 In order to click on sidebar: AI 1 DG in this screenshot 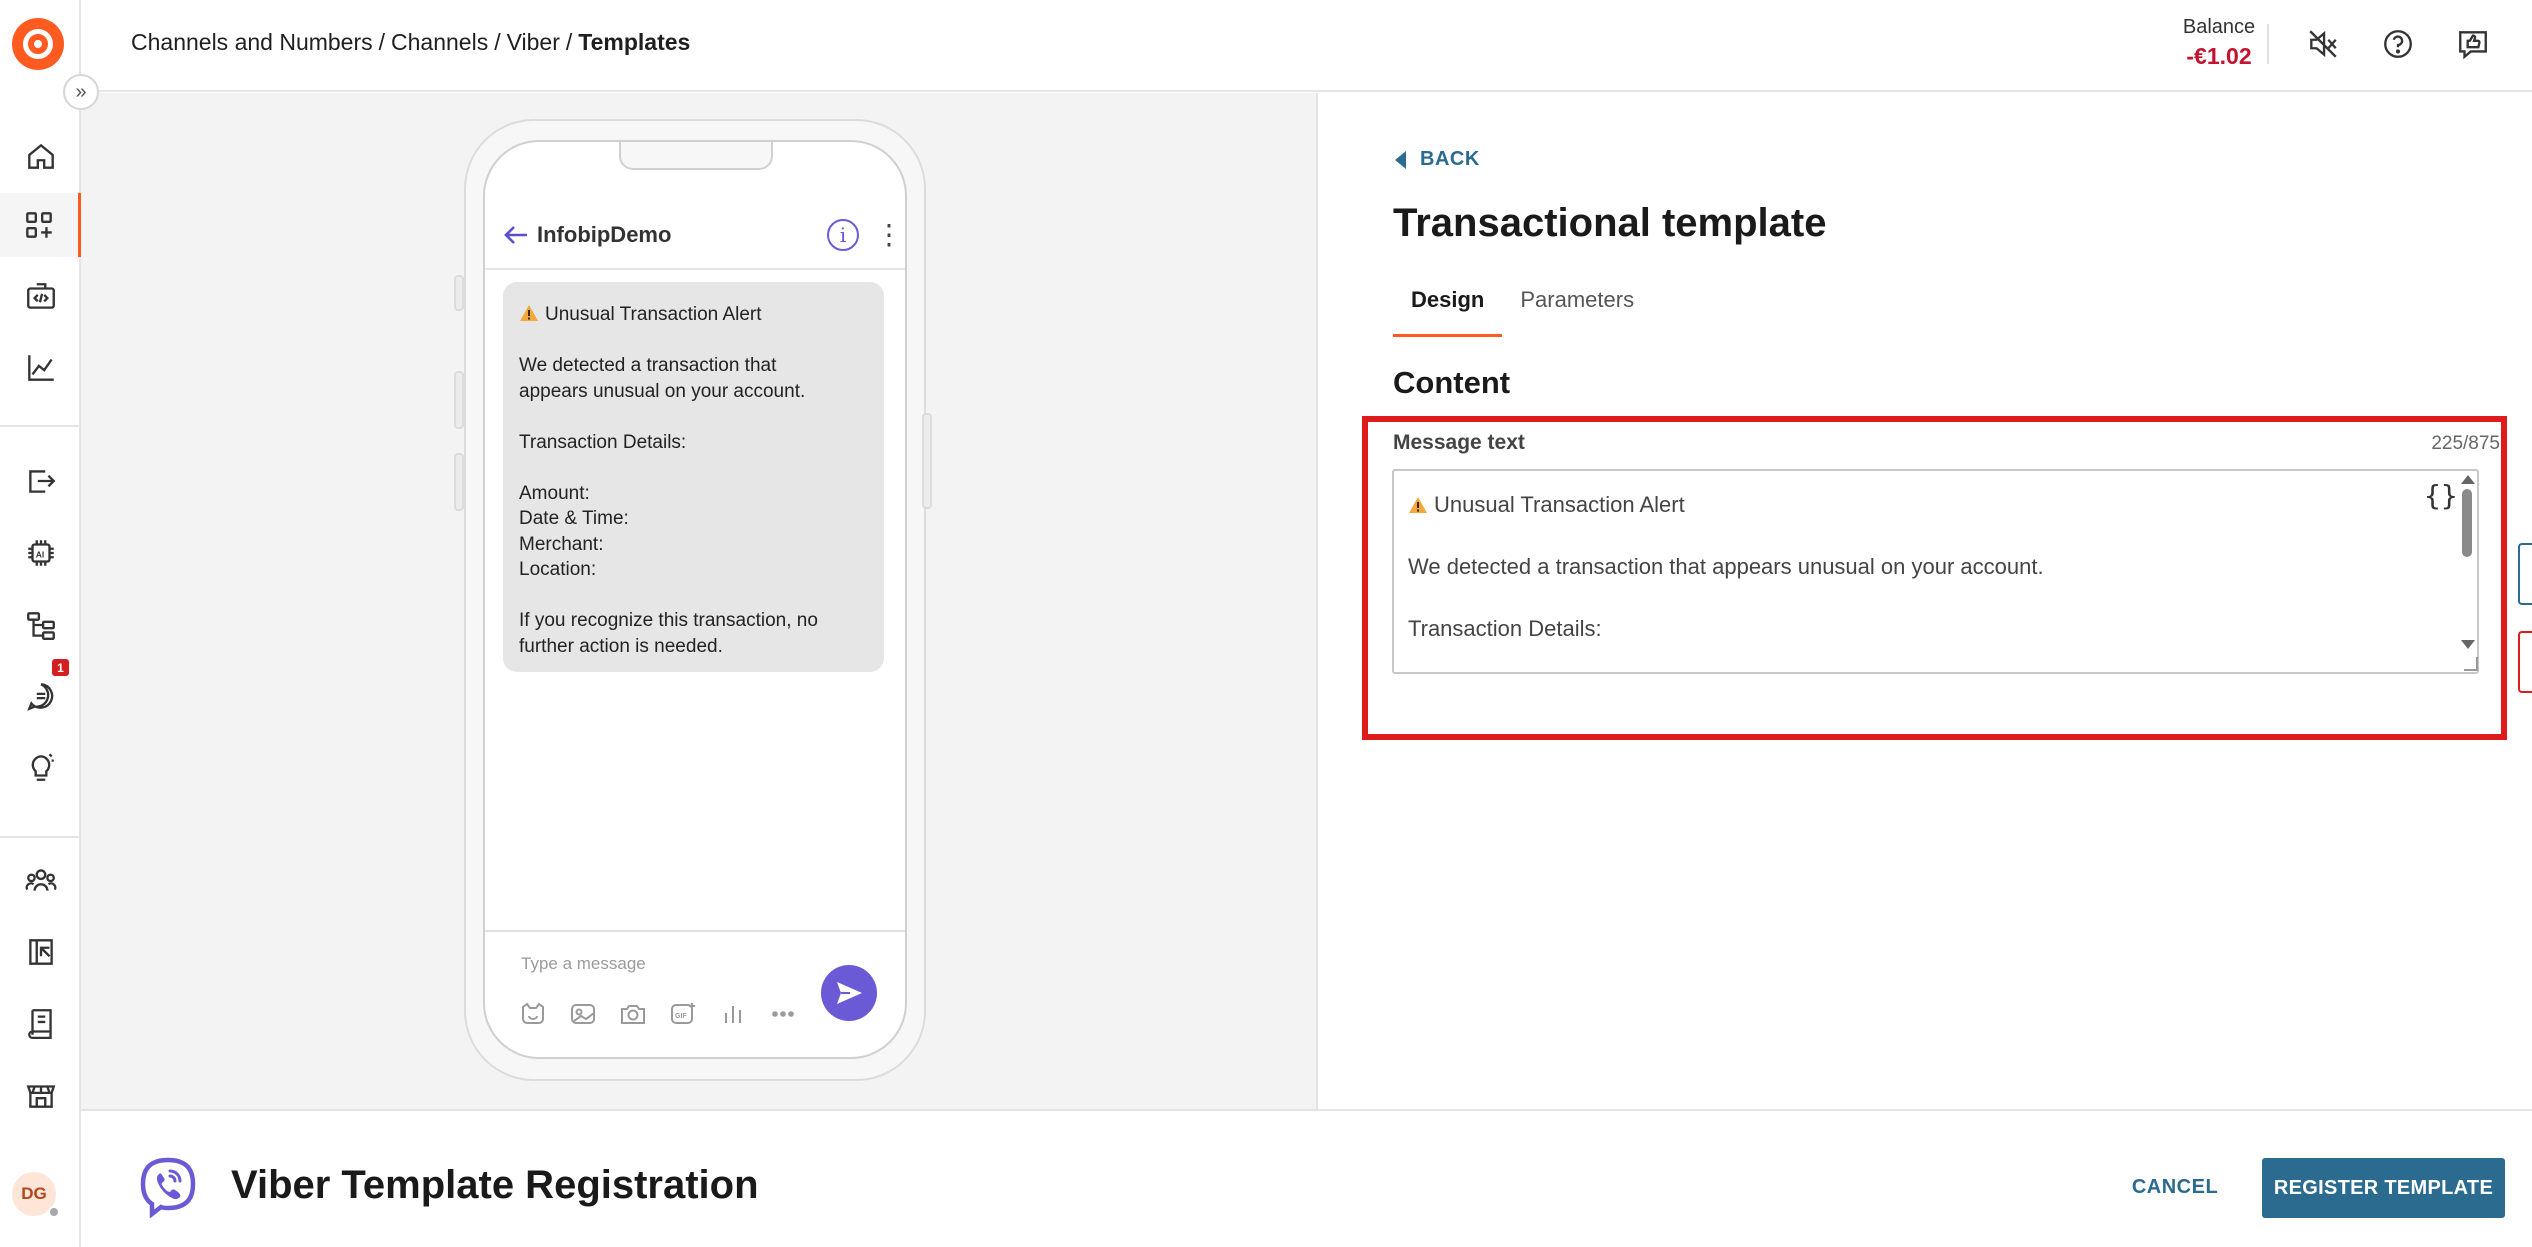, I will do `click(40, 623)`.